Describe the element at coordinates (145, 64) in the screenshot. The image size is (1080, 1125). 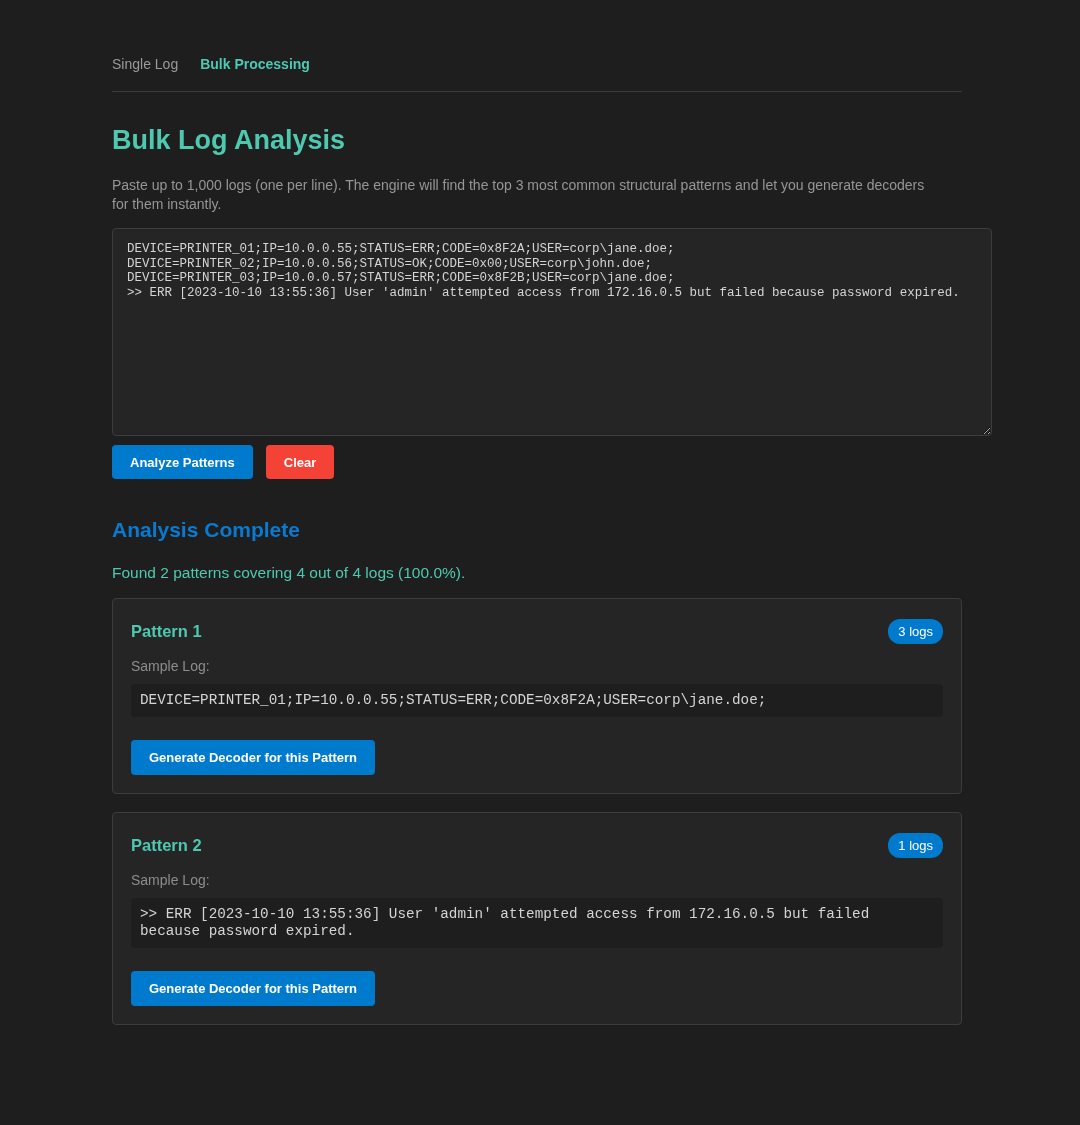
I see `tab: Single Log` at that location.